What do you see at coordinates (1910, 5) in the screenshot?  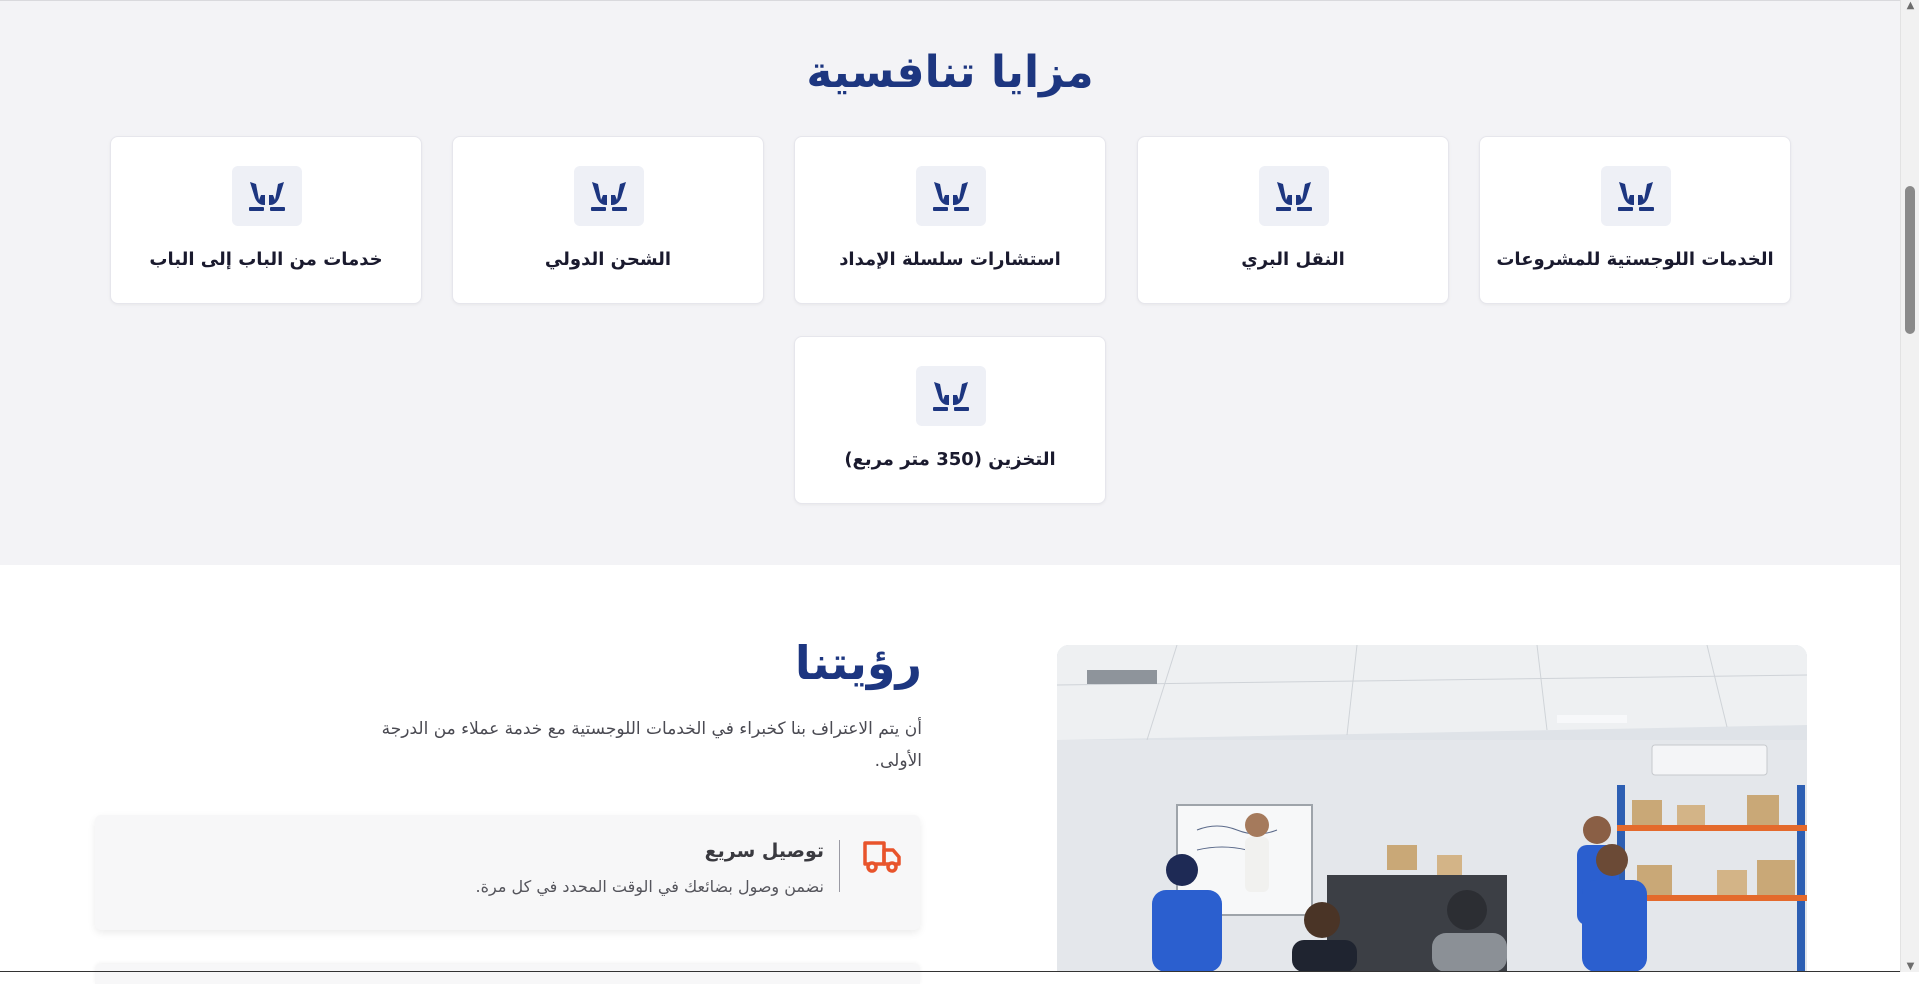 I see `scroll-up-arrow-icon: ▲` at bounding box center [1910, 5].